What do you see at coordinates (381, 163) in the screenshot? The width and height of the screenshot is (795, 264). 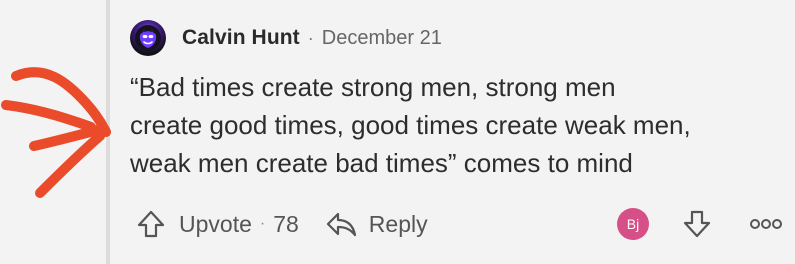 I see `comment-line-3: weak men create bad times” comes to mind` at bounding box center [381, 163].